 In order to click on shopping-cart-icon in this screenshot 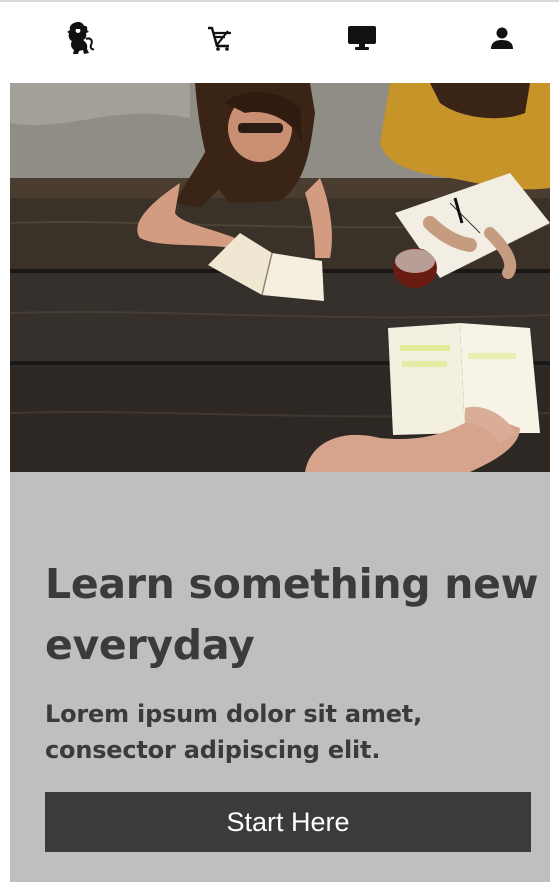, I will do `click(219, 38)`.